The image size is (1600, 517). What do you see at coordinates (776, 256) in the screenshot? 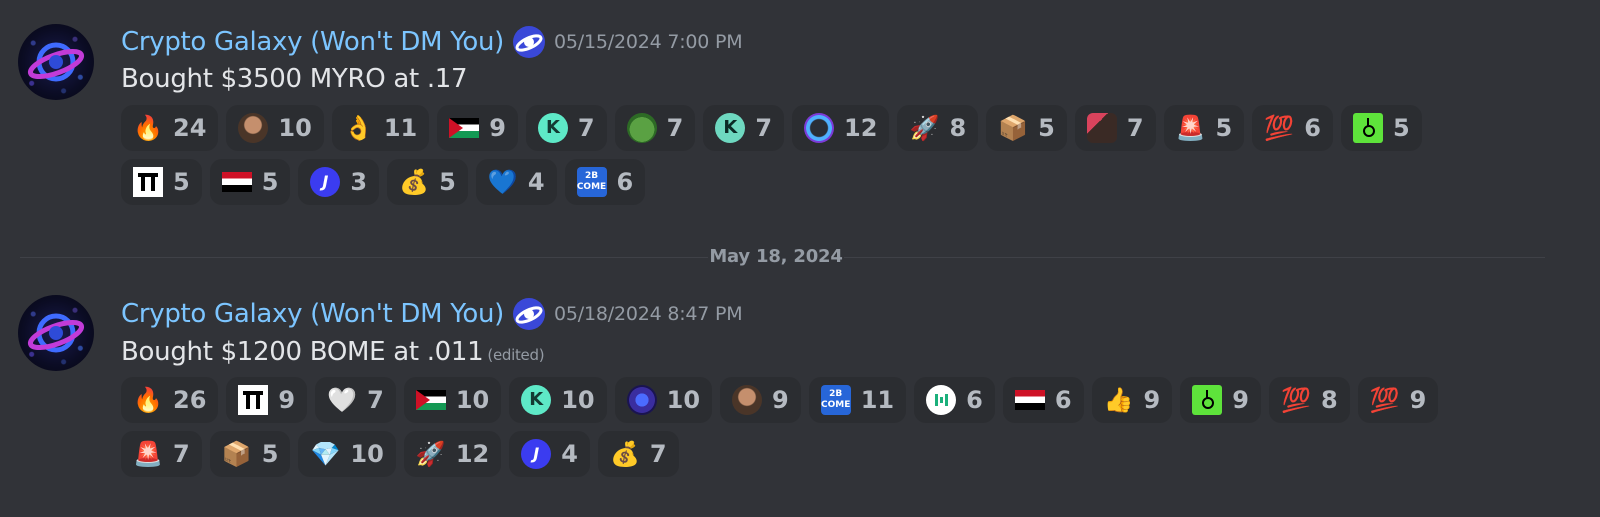
I see `date-divider-label: May 18, 2024` at bounding box center [776, 256].